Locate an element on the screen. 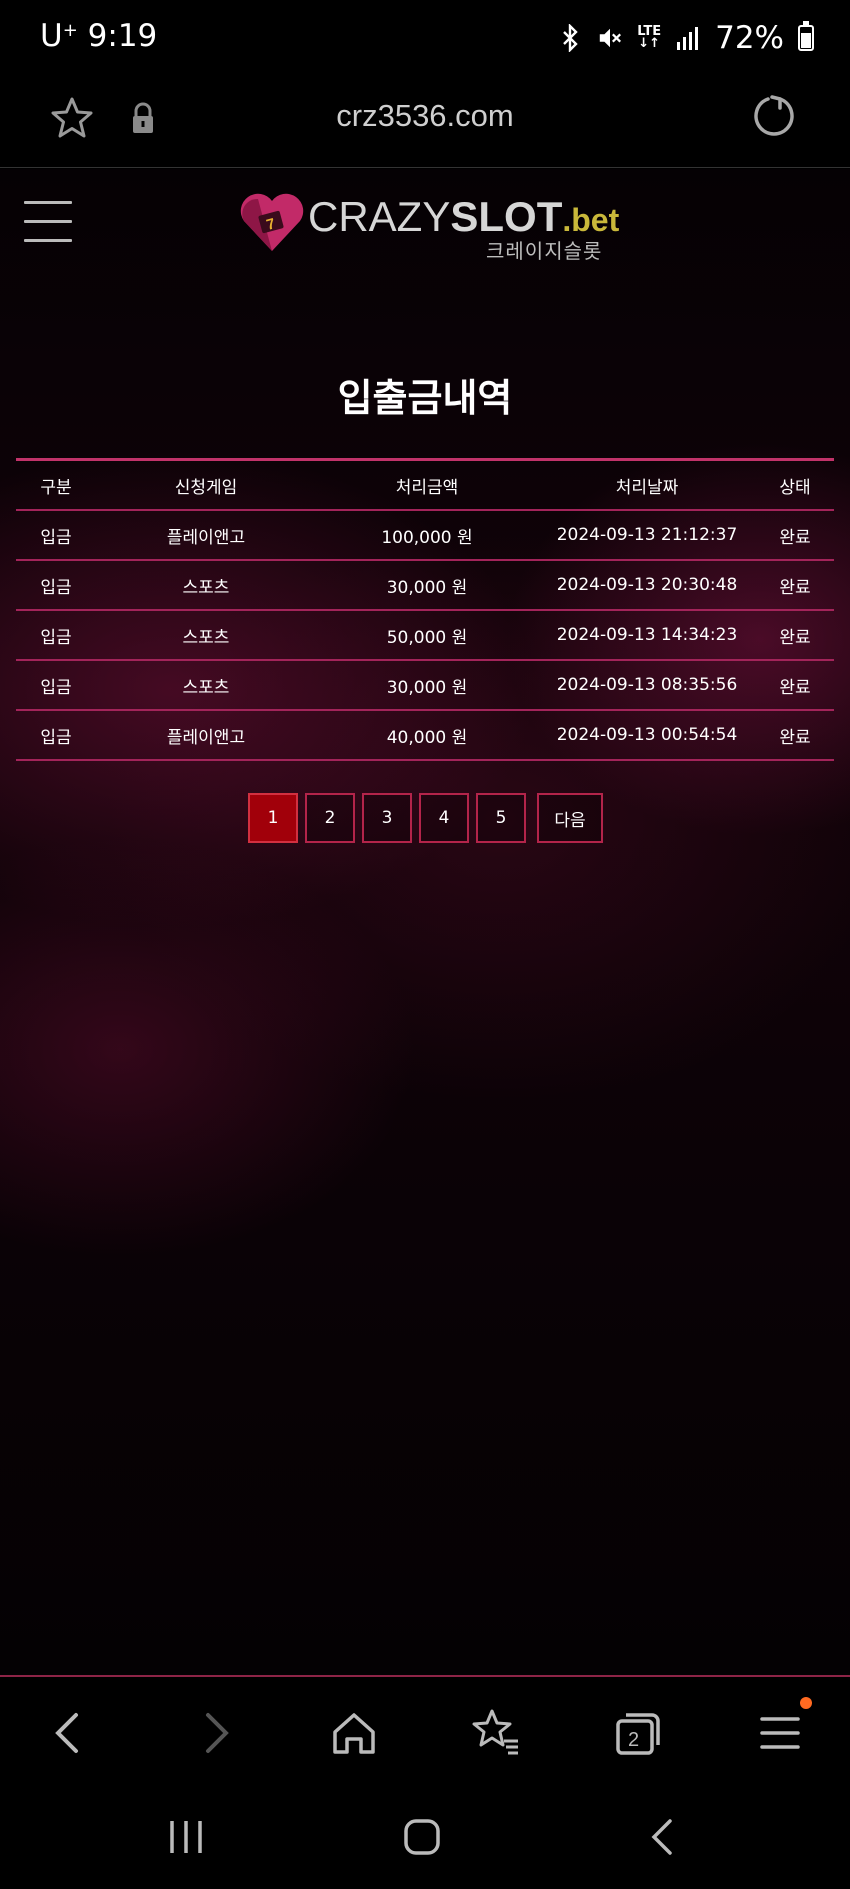 The image size is (850, 1889). mute-icon is located at coordinates (610, 38).